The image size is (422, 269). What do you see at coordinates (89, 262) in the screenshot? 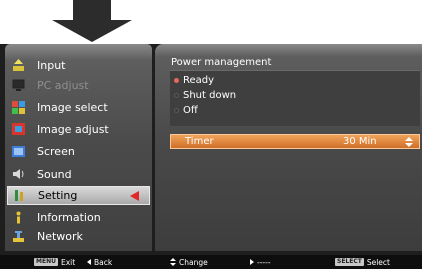
I see `left-arrow-icon` at bounding box center [89, 262].